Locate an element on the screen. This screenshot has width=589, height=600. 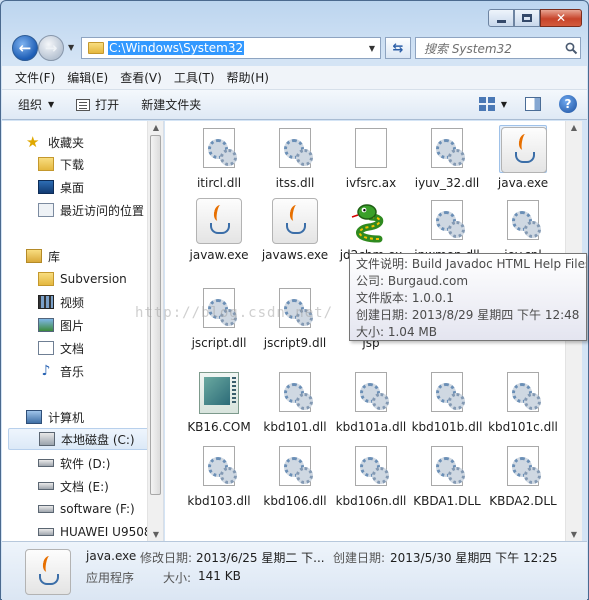
java-icon is located at coordinates (523, 149).